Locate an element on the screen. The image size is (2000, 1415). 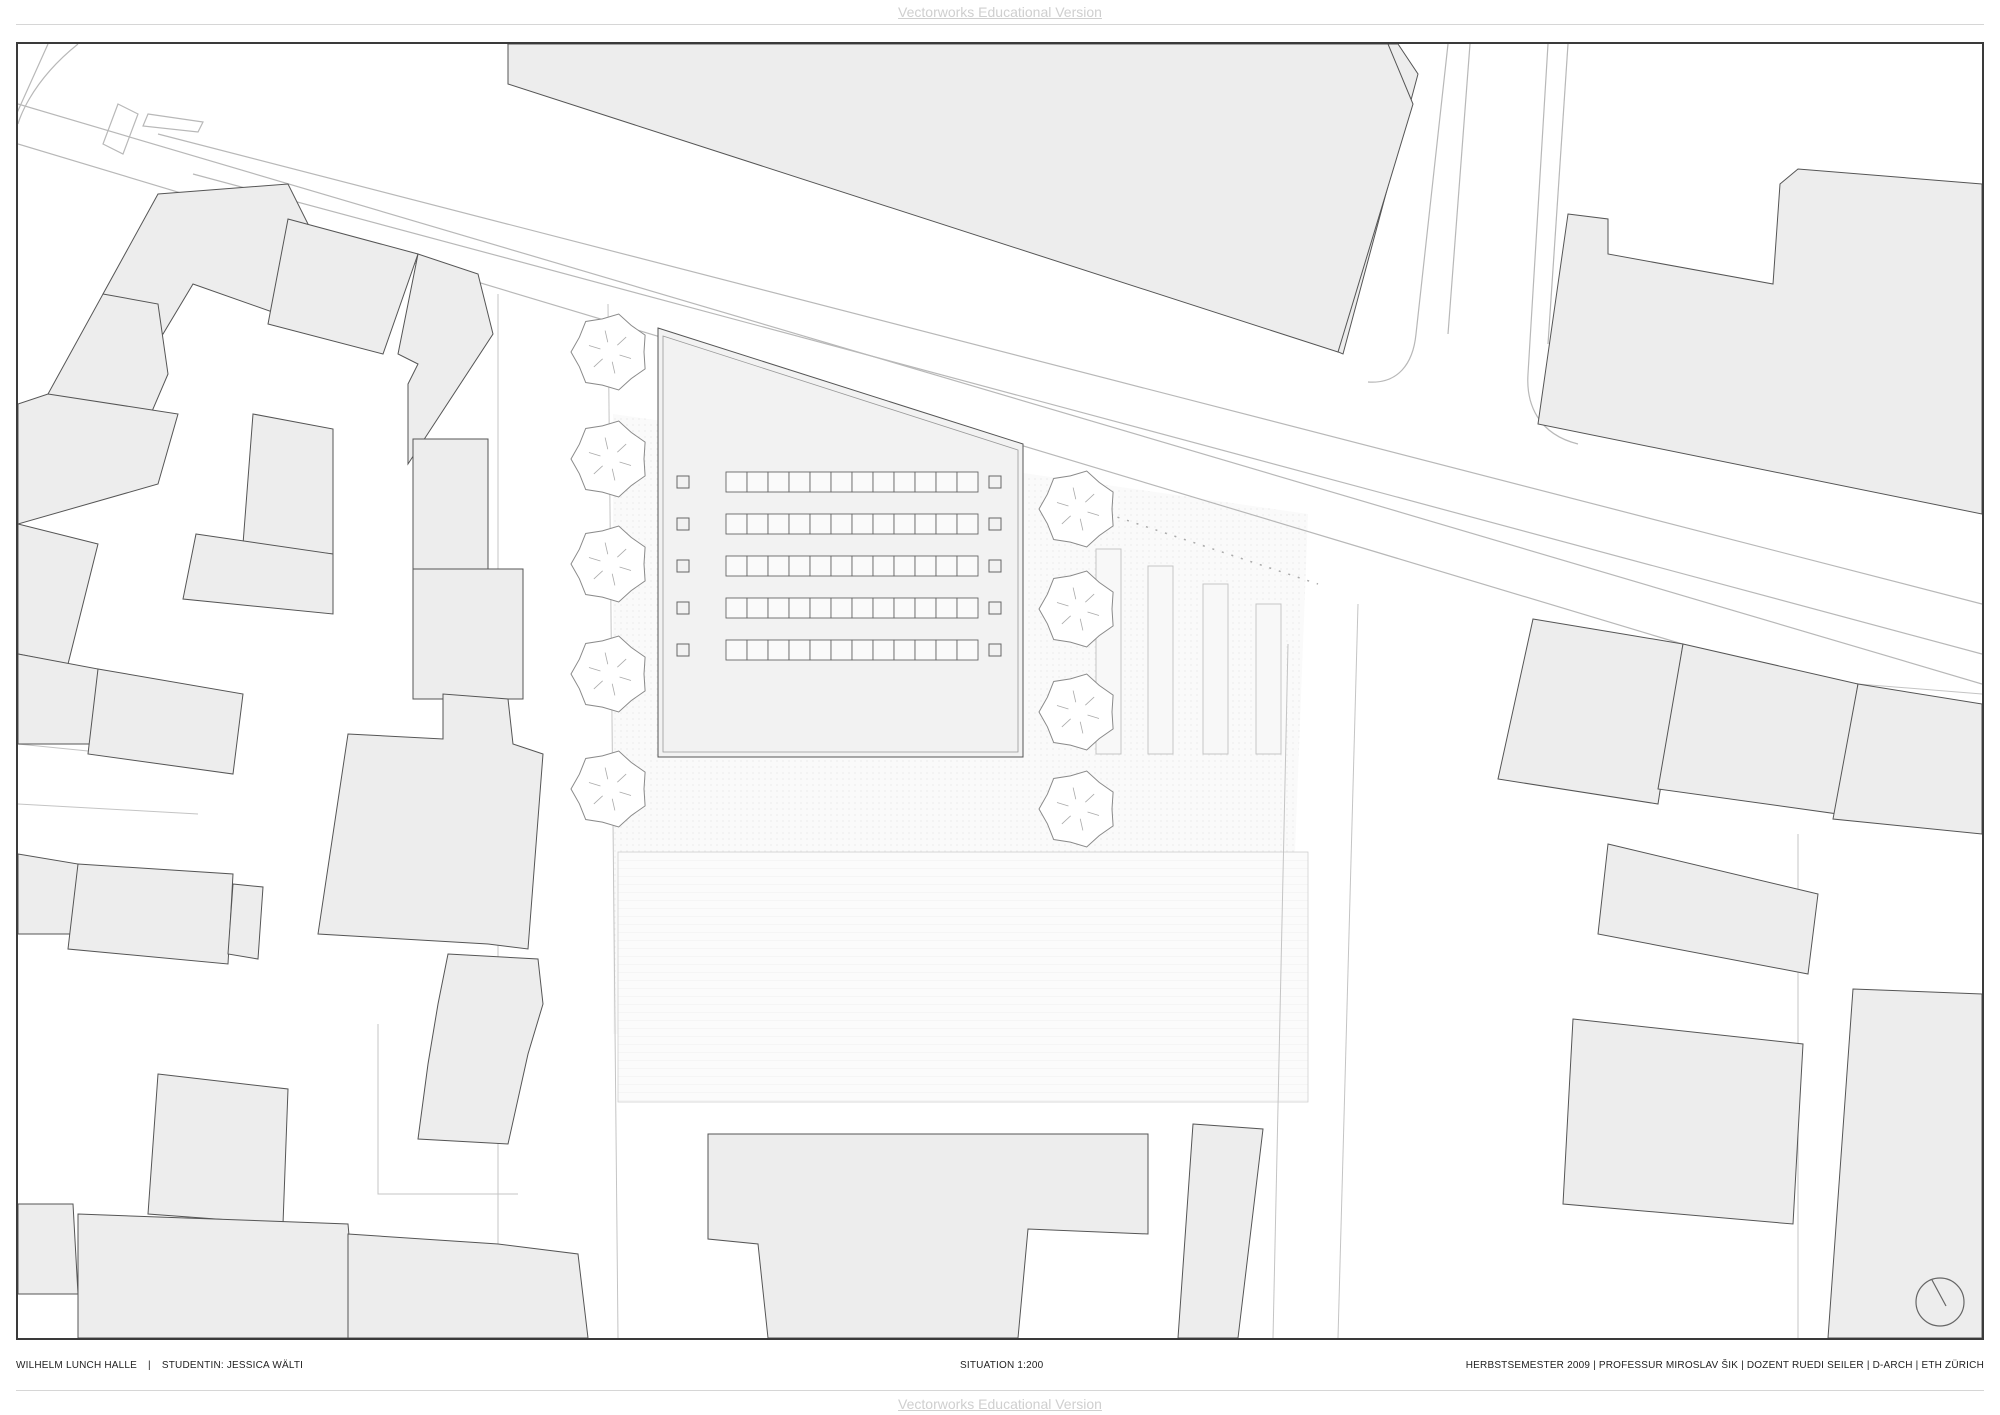
building-ne is located at coordinates (1759, 341).